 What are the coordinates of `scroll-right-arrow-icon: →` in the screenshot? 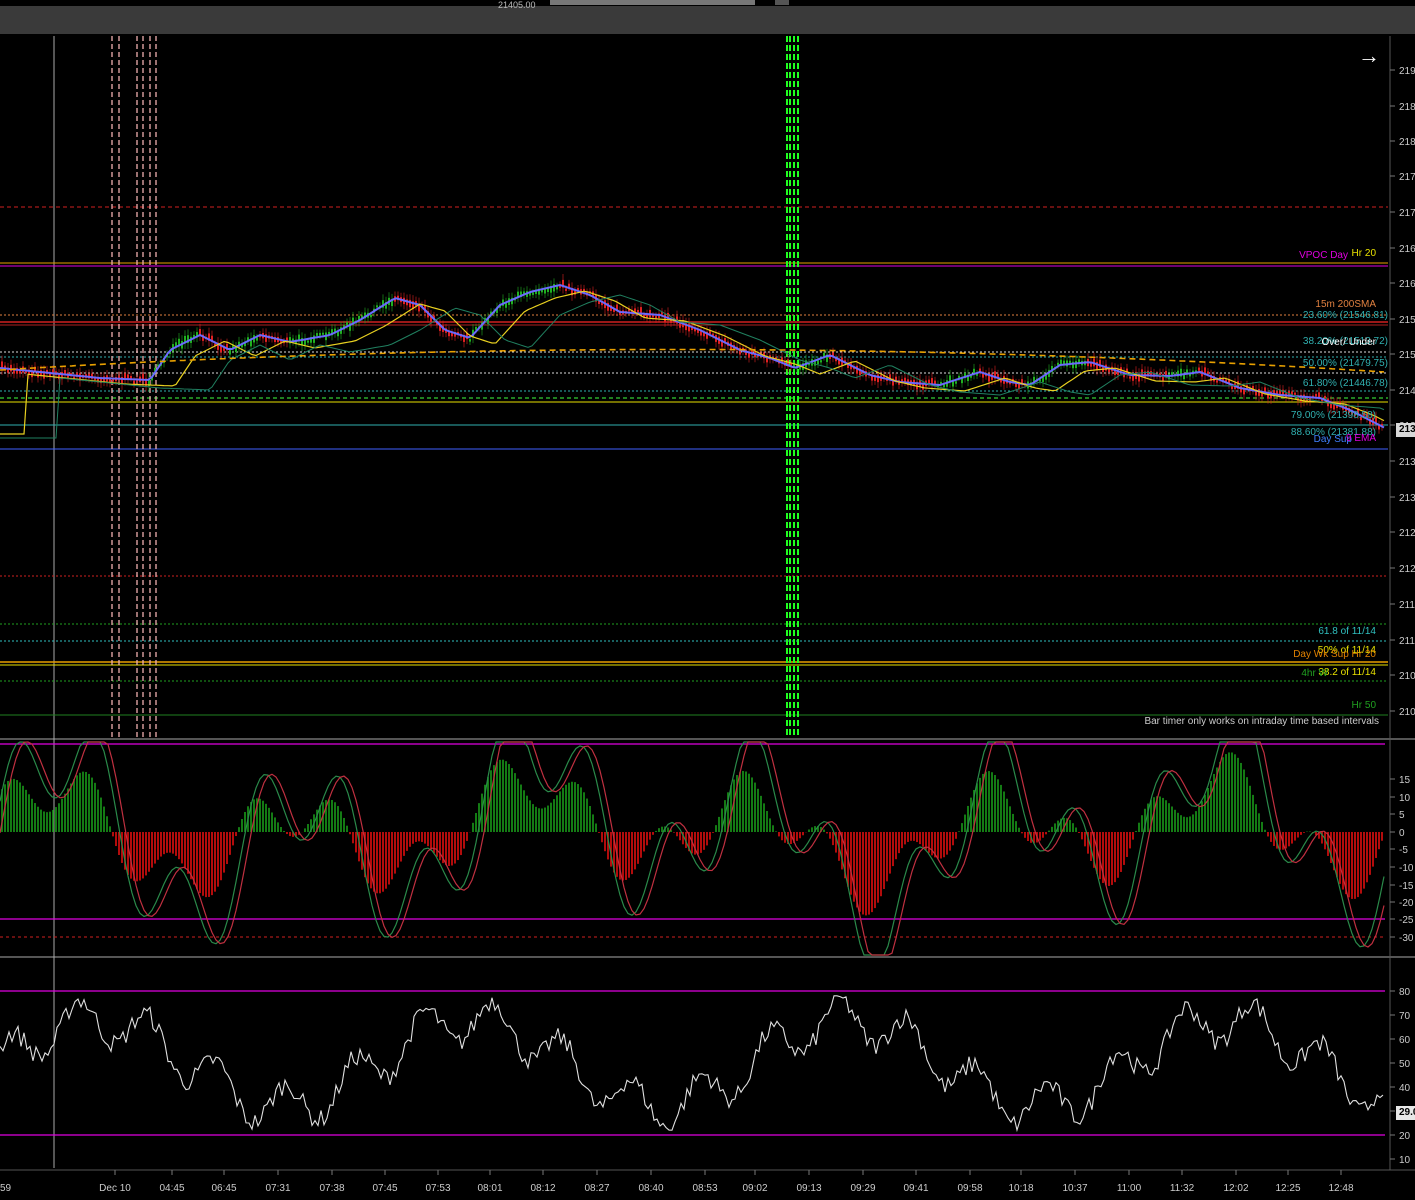 It's located at (1369, 56).